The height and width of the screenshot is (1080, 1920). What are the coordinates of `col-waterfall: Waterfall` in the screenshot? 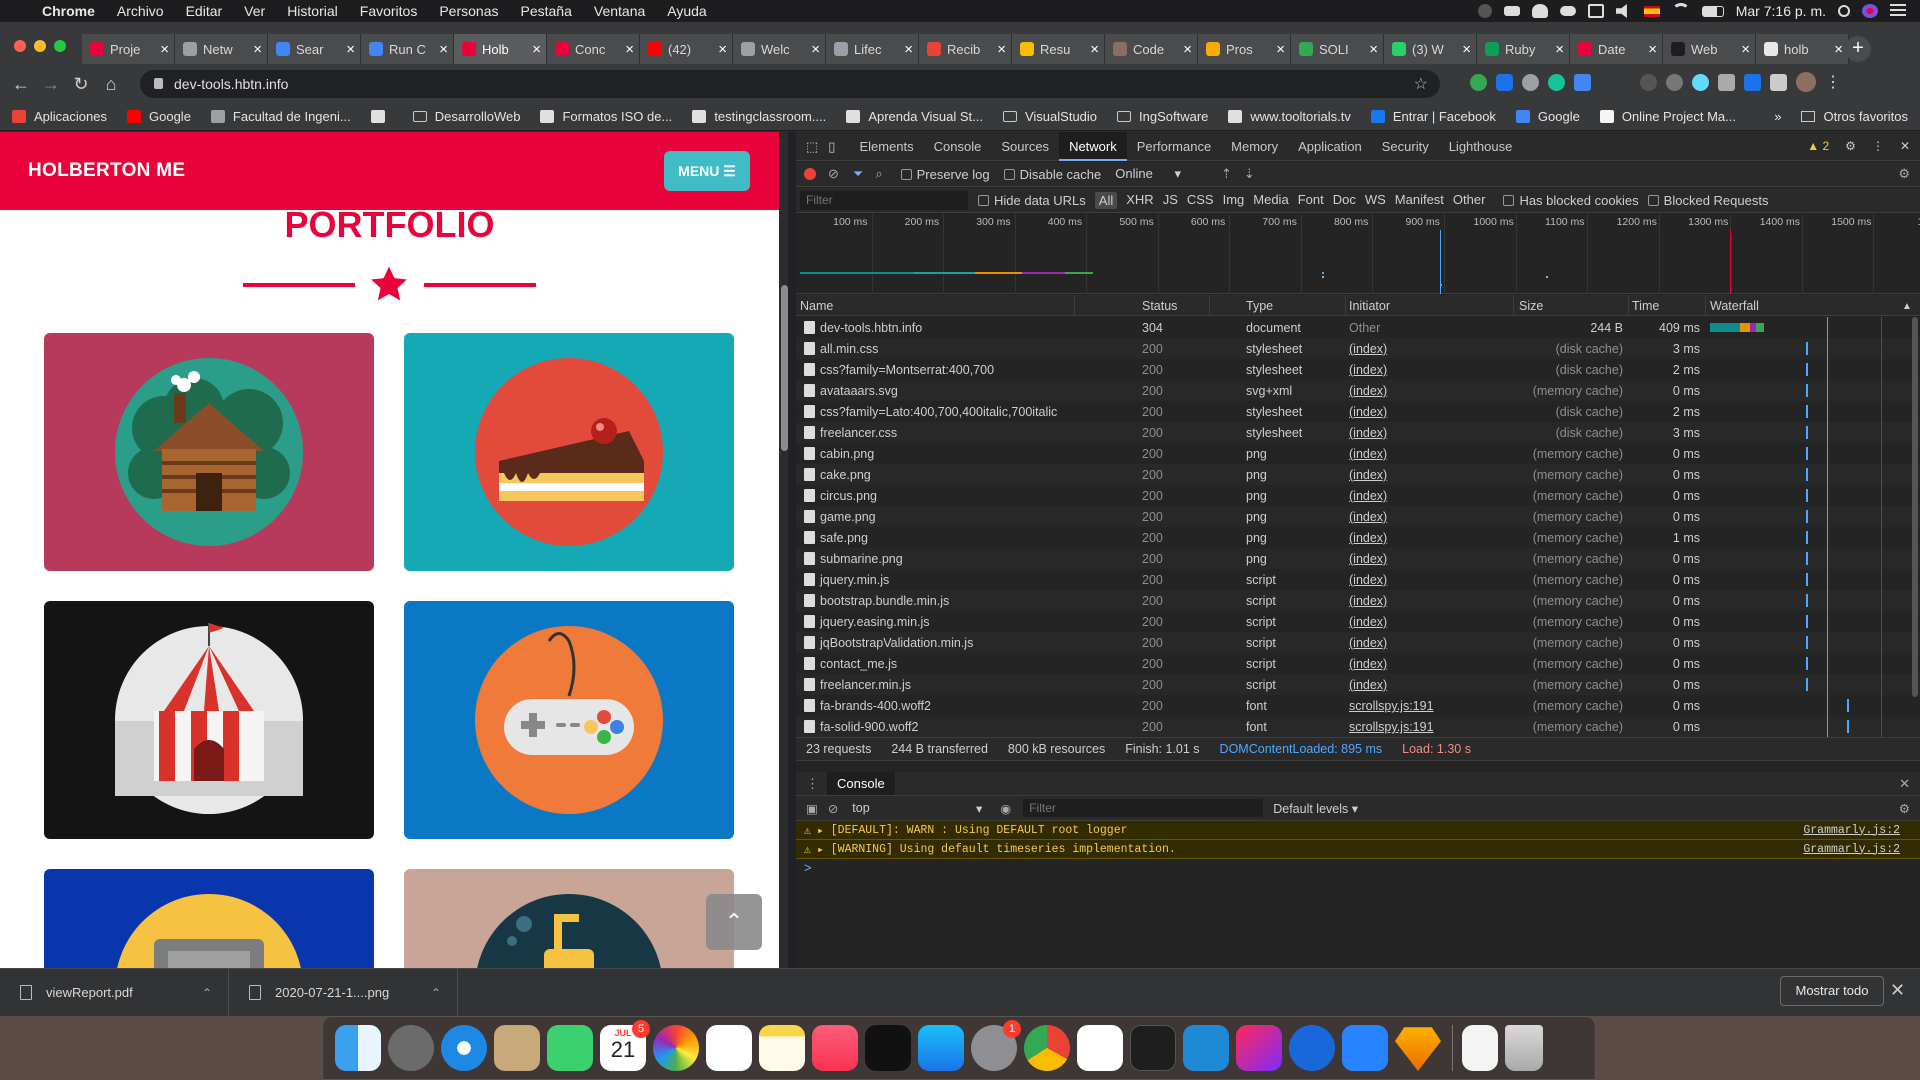 It's located at (1734, 306).